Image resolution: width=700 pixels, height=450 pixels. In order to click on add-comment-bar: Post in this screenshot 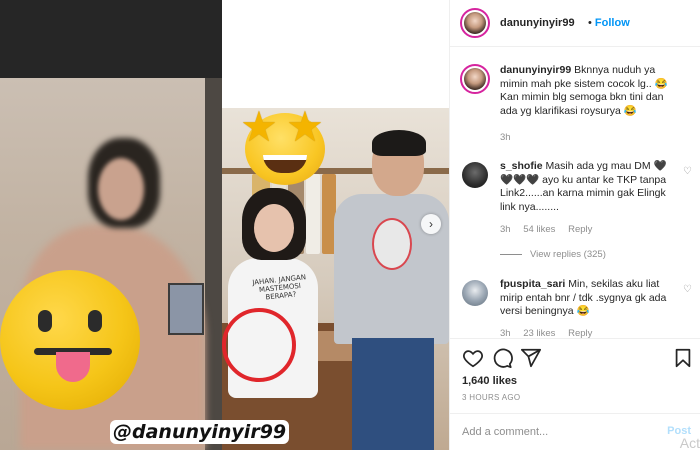, I will do `click(575, 431)`.